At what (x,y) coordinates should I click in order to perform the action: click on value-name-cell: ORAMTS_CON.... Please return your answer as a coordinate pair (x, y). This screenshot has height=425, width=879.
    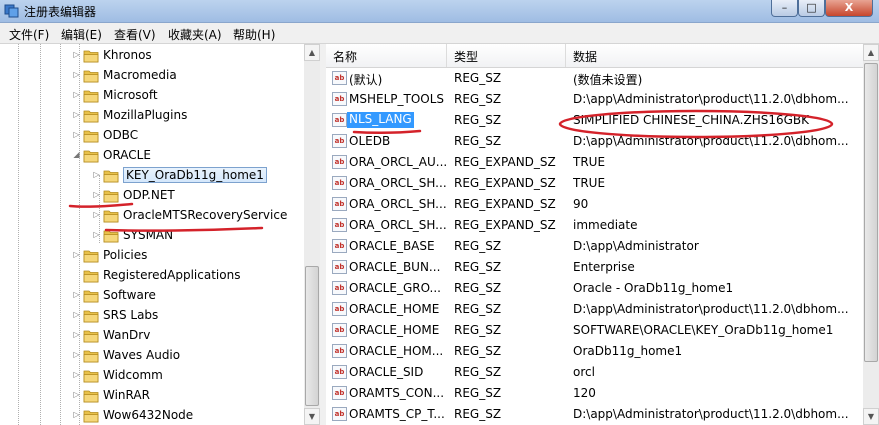
    Looking at the image, I should click on (397, 393).